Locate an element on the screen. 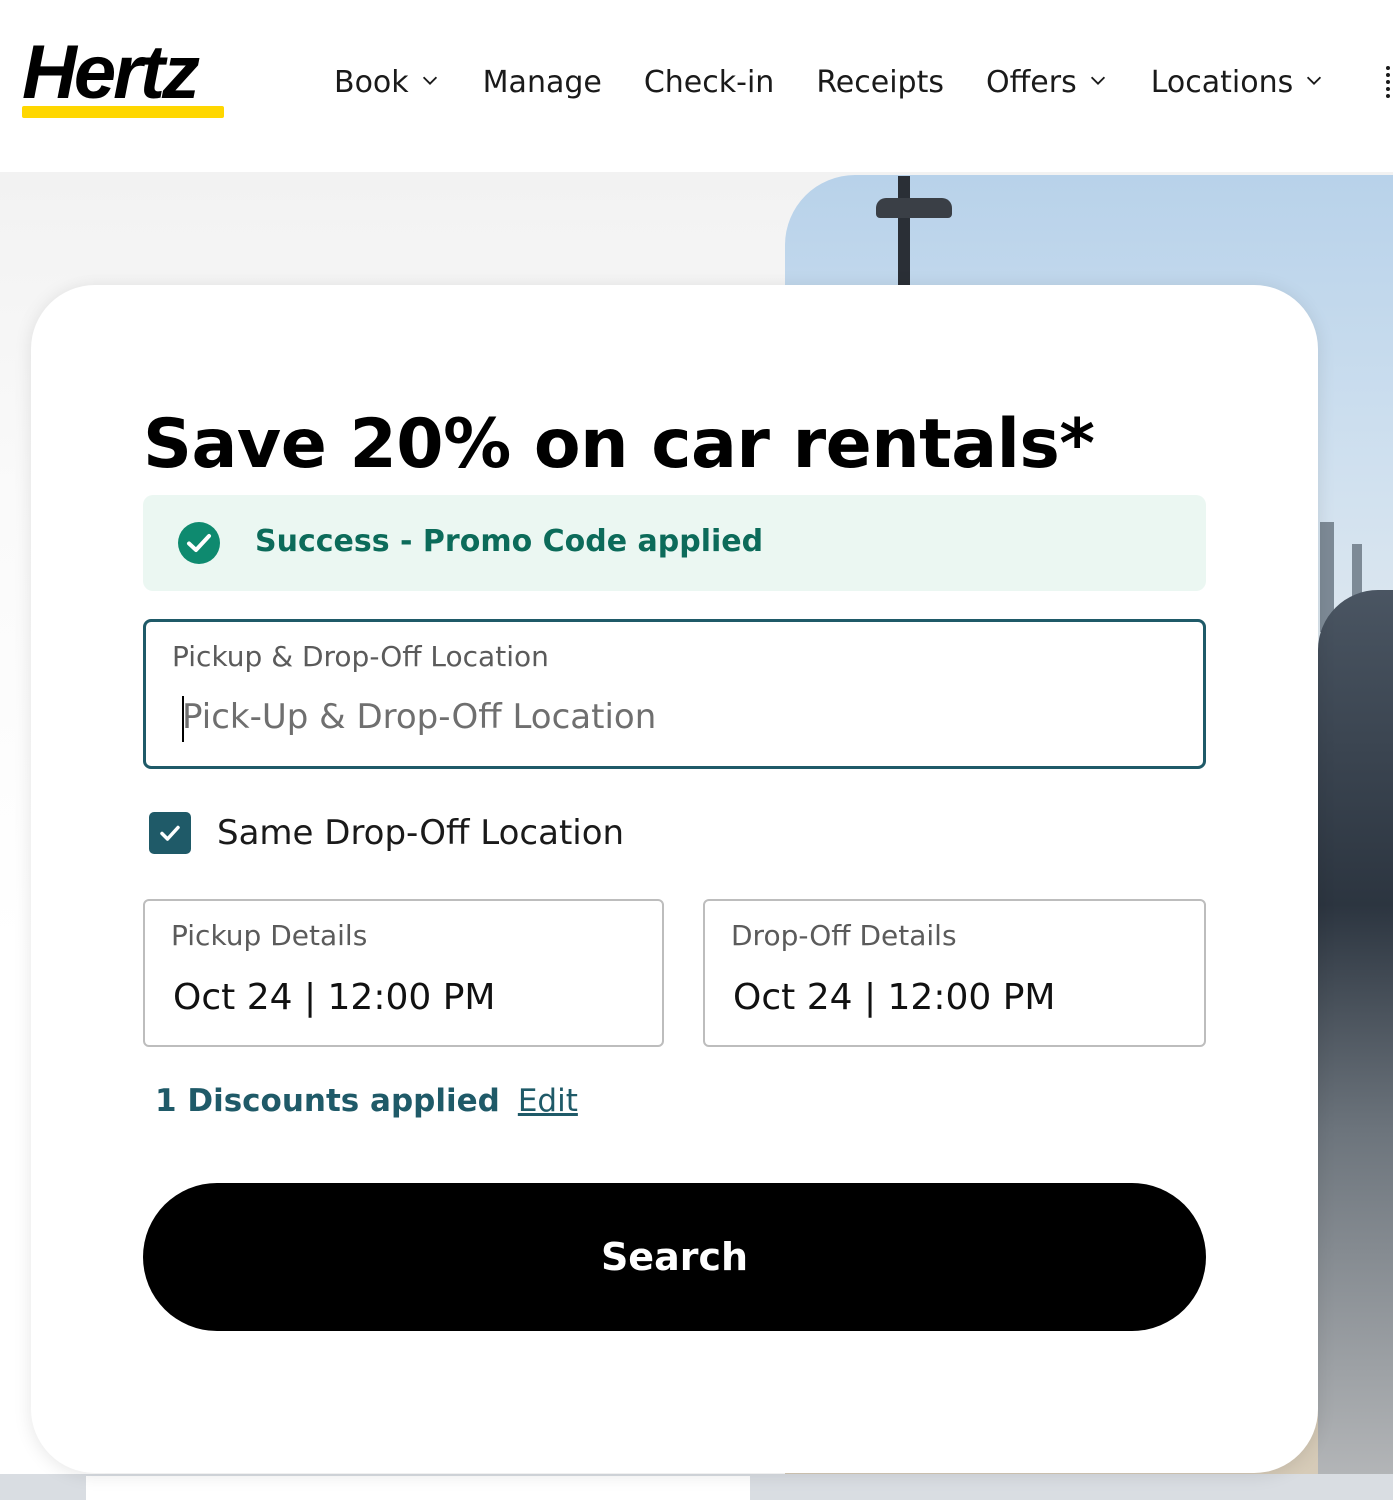 The height and width of the screenshot is (1500, 1393). nav-item-offers: Offers is located at coordinates (1047, 82).